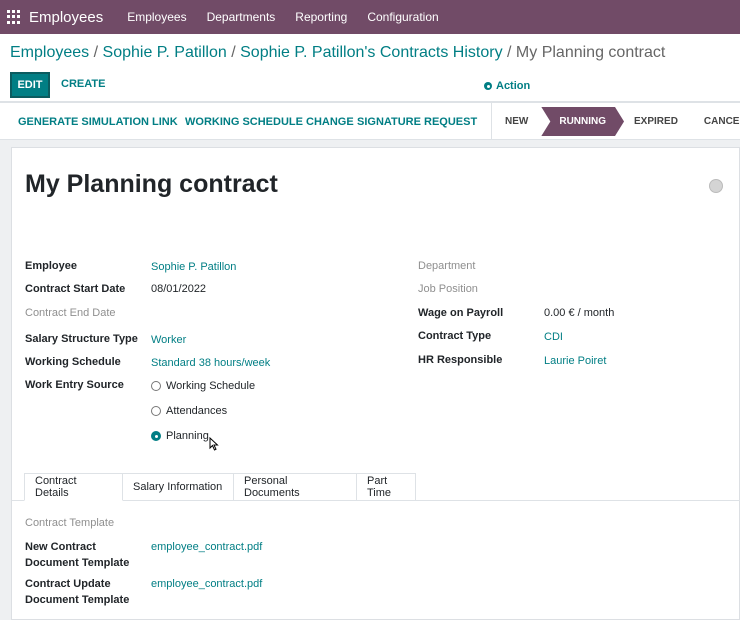 This screenshot has width=740, height=620. Describe the element at coordinates (211, 386) in the screenshot. I see `radio-label: Working Schedule` at that location.